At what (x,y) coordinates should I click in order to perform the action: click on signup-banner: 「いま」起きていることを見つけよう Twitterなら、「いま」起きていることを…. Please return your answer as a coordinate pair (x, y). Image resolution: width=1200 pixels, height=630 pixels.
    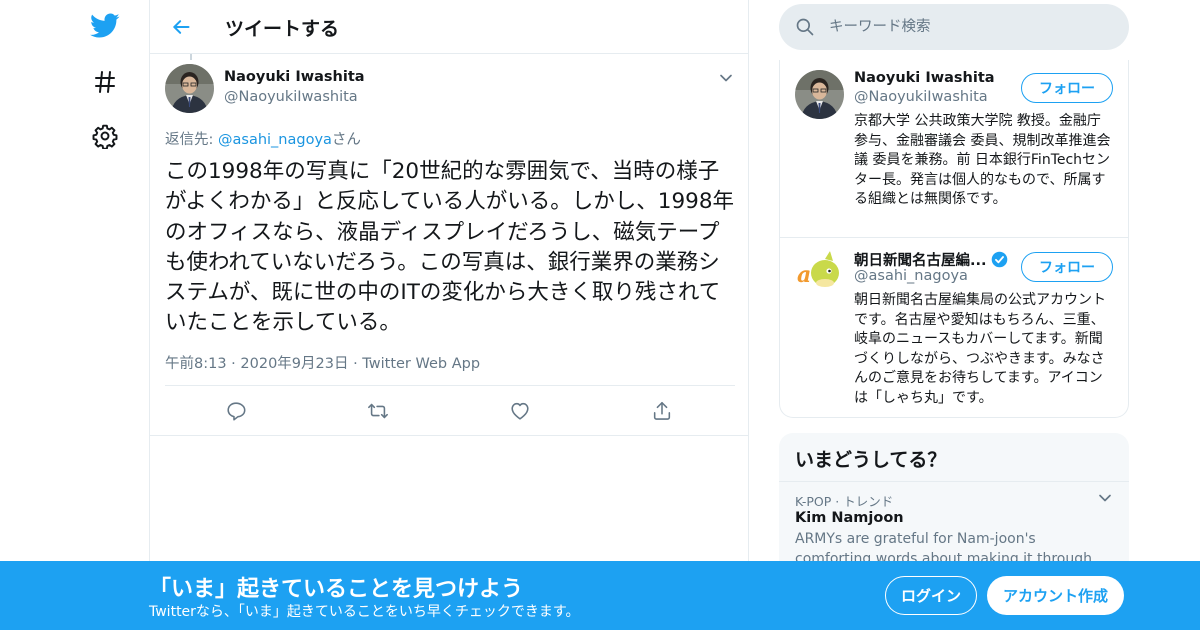
    Looking at the image, I should click on (600, 595).